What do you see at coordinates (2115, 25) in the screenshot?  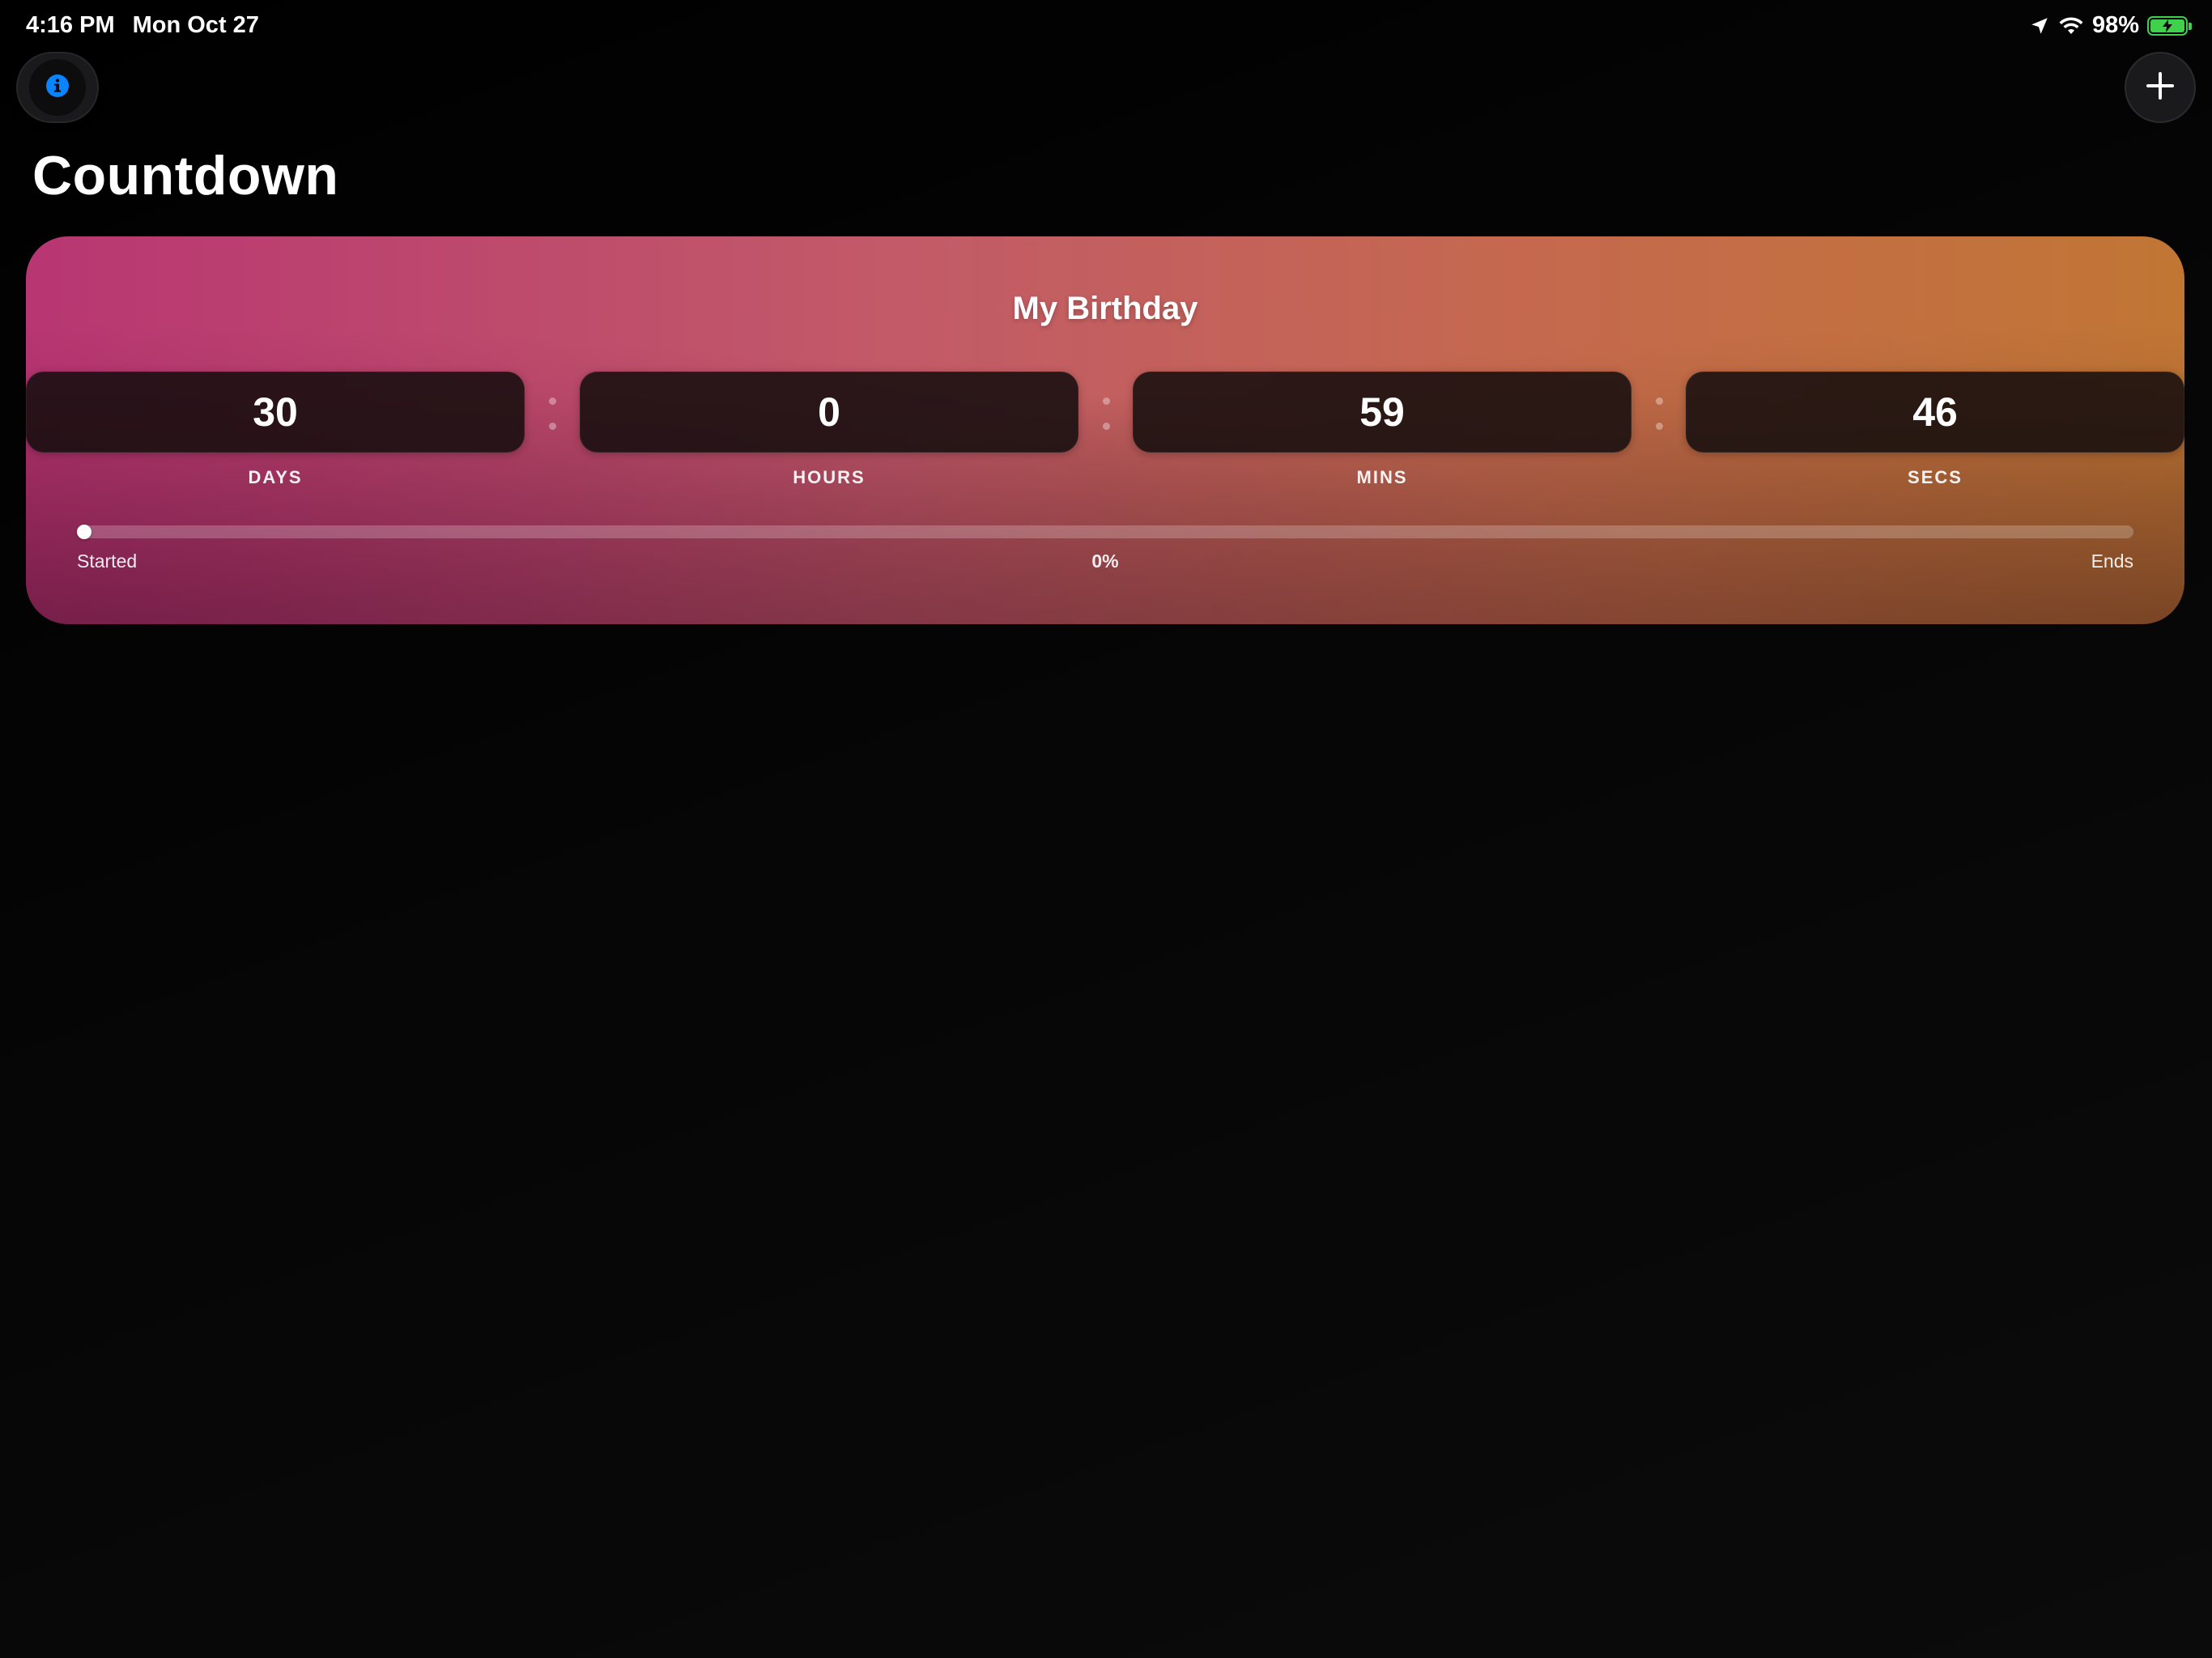 I see `battery-percent: 98%` at bounding box center [2115, 25].